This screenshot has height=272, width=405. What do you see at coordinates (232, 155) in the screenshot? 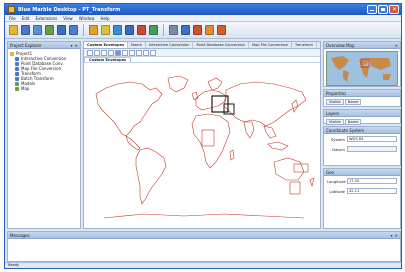
I see `madagascar-outline` at bounding box center [232, 155].